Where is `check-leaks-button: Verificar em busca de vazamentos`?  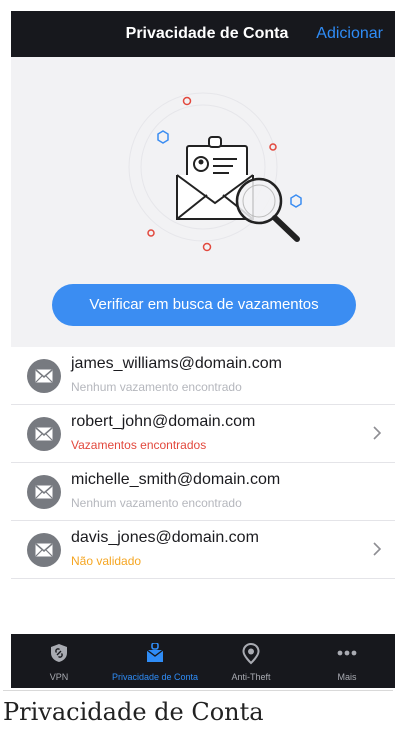
check-leaks-button: Verificar em busca de vazamentos is located at coordinates (204, 305).